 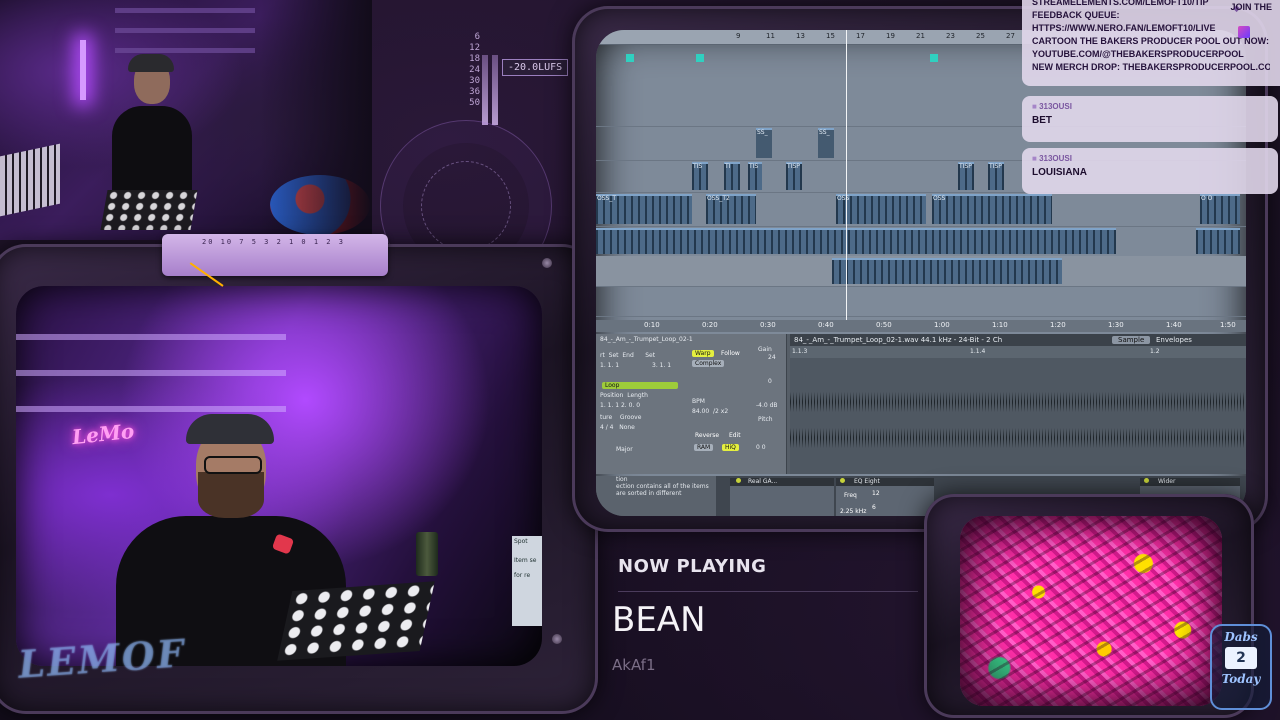 What do you see at coordinates (724, 411) in the screenshot?
I see `double-tempo-button: x2` at bounding box center [724, 411].